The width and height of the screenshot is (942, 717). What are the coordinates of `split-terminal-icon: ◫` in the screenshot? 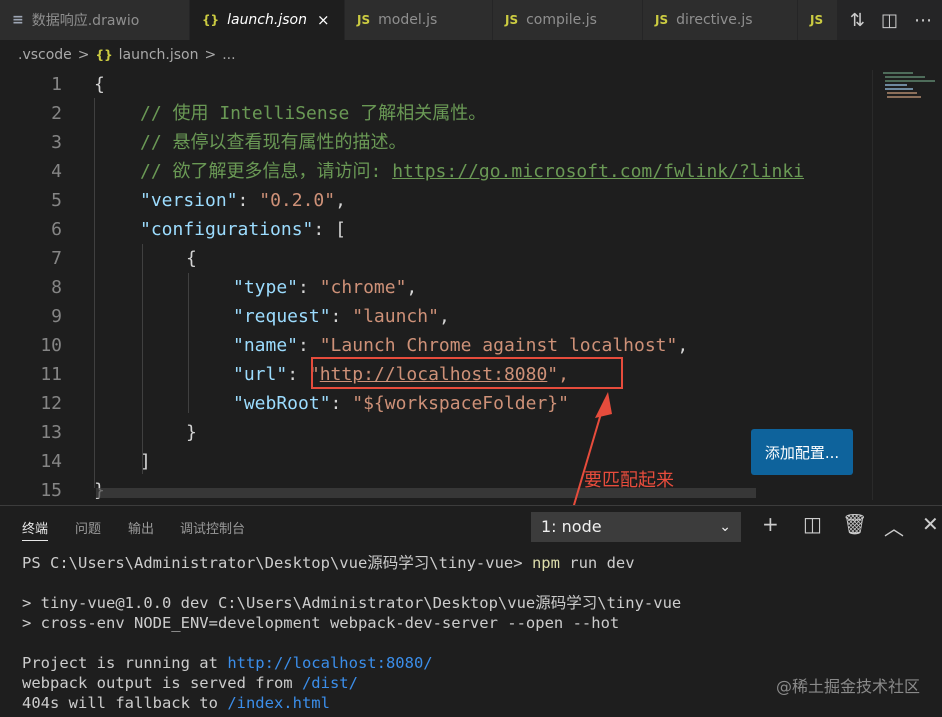 It's located at (812, 524).